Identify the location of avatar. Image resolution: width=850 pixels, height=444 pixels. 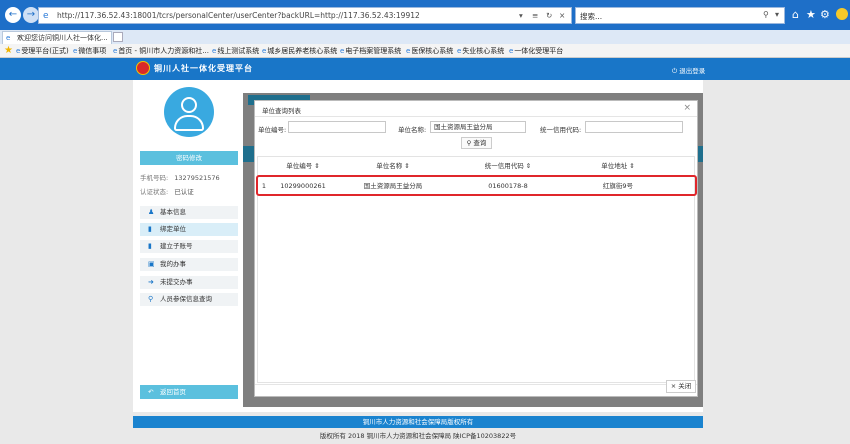
(189, 112).